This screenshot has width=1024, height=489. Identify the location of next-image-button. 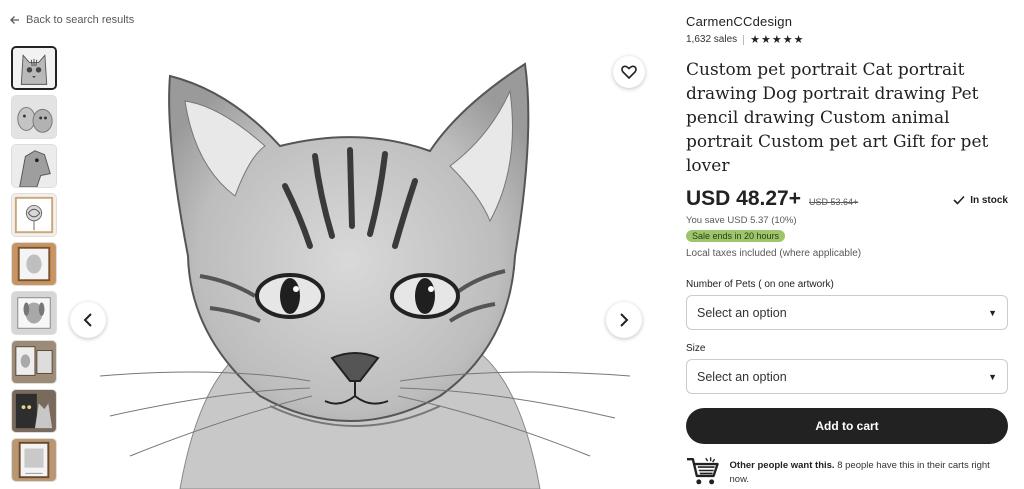
(624, 320).